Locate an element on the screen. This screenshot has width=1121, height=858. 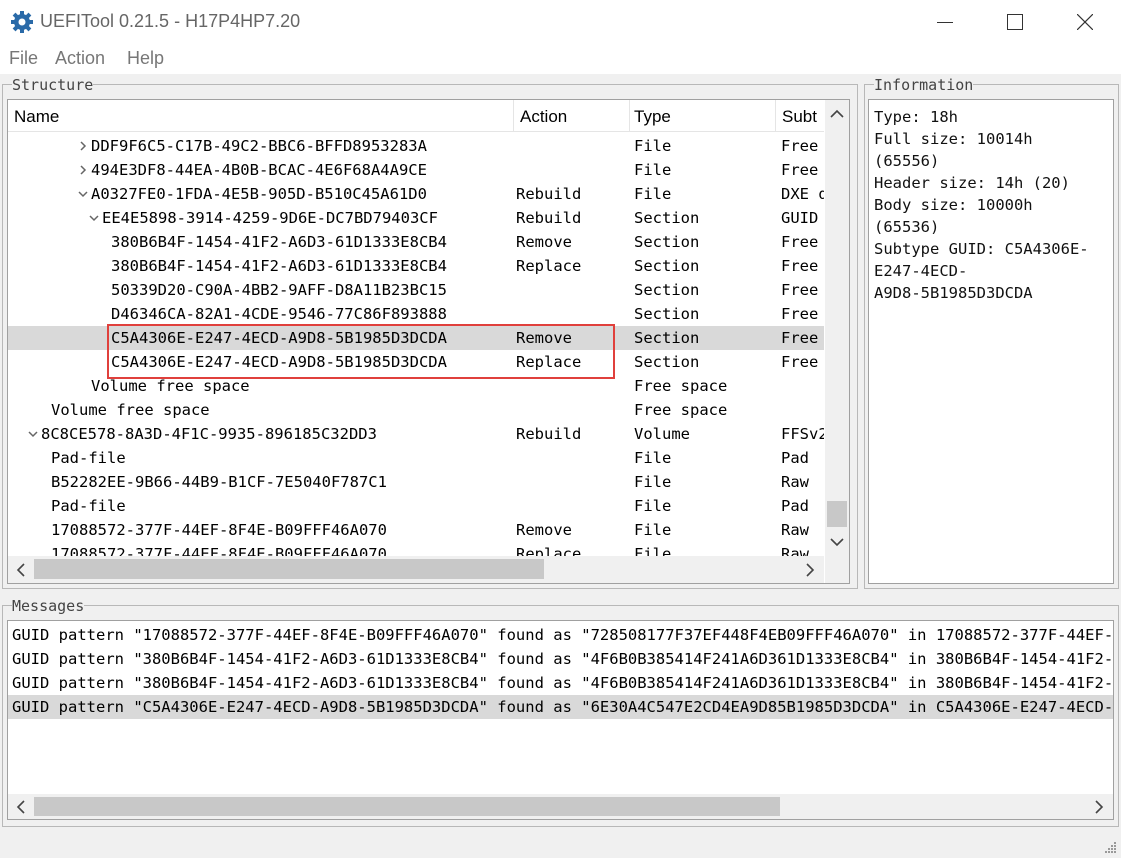
row-name: 494E3DF8-44EA-4B0B-BCAC-4E6F68A4A9CE is located at coordinates (259, 170).